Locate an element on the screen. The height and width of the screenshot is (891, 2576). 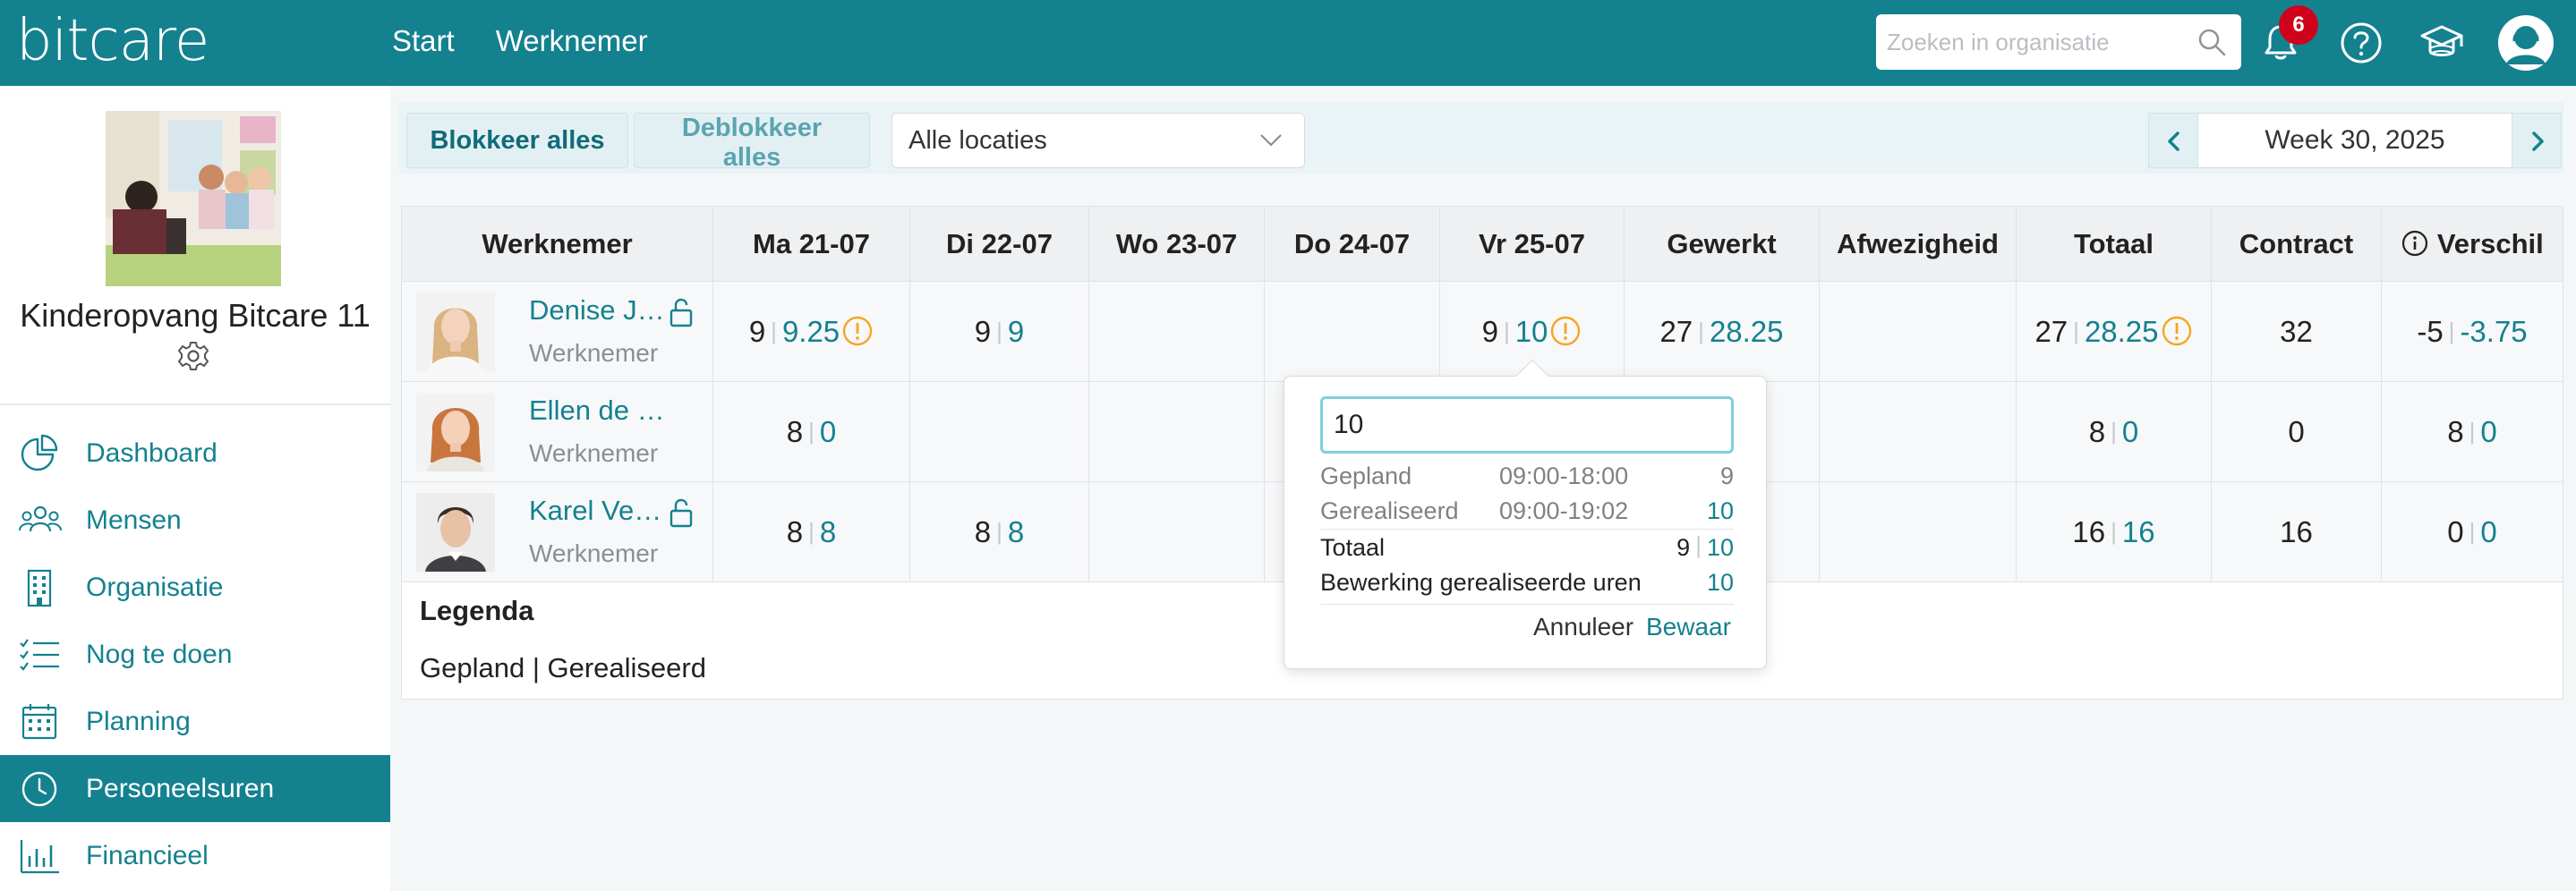
header-day: Do 24-07 is located at coordinates (1352, 244).